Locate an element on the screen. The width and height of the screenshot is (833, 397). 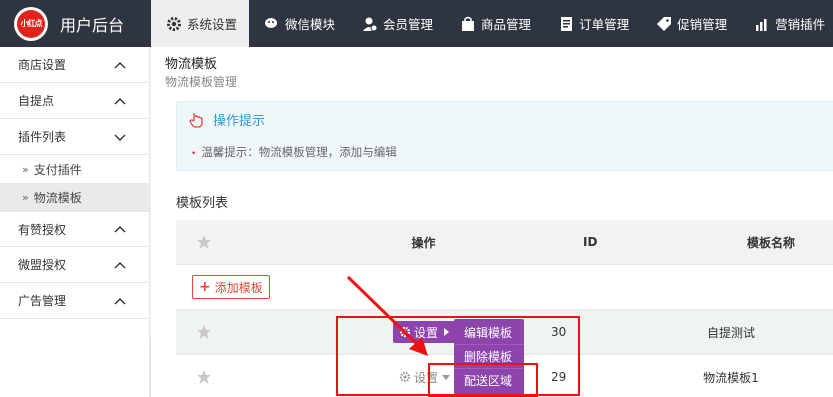
sidebar-subitem-label: 支付插件 is located at coordinates (57, 169).